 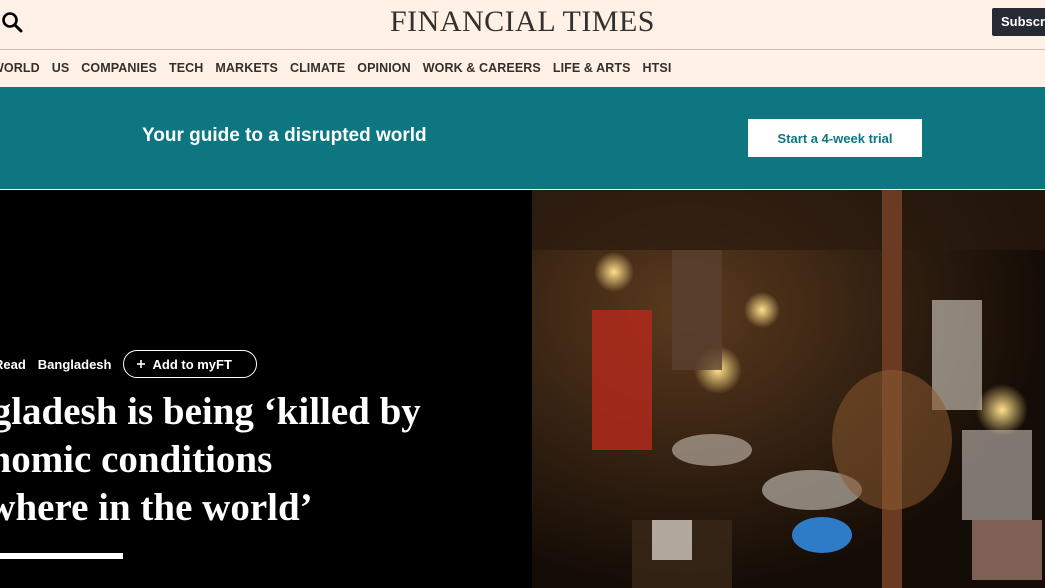 I want to click on nav-item-climate: CLIMATE, so click(x=317, y=68).